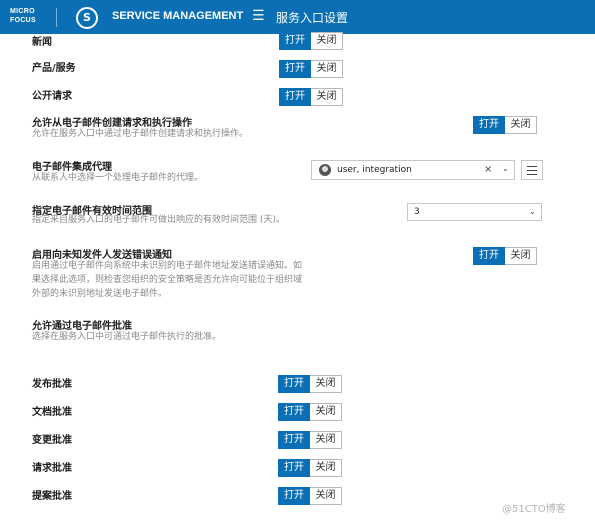 This screenshot has height=523, width=595. Describe the element at coordinates (140, 134) in the screenshot. I see `email-create-description: 允许在服务入口中通过电子邮件创建请求和执行操作。` at that location.